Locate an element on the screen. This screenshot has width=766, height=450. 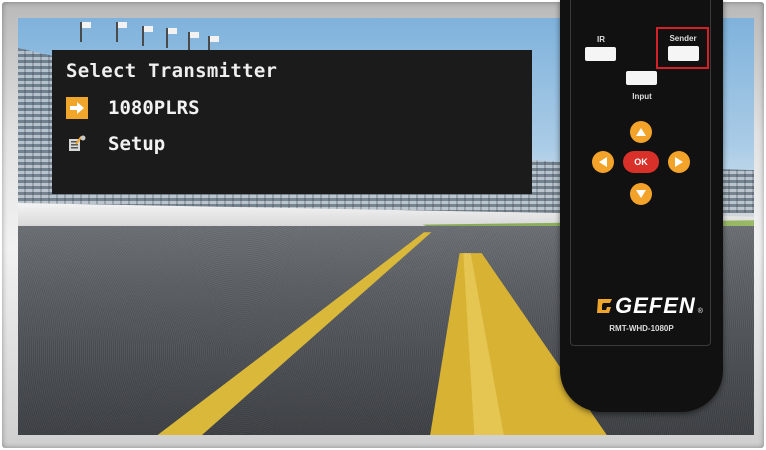
ir-button is located at coordinates (600, 54).